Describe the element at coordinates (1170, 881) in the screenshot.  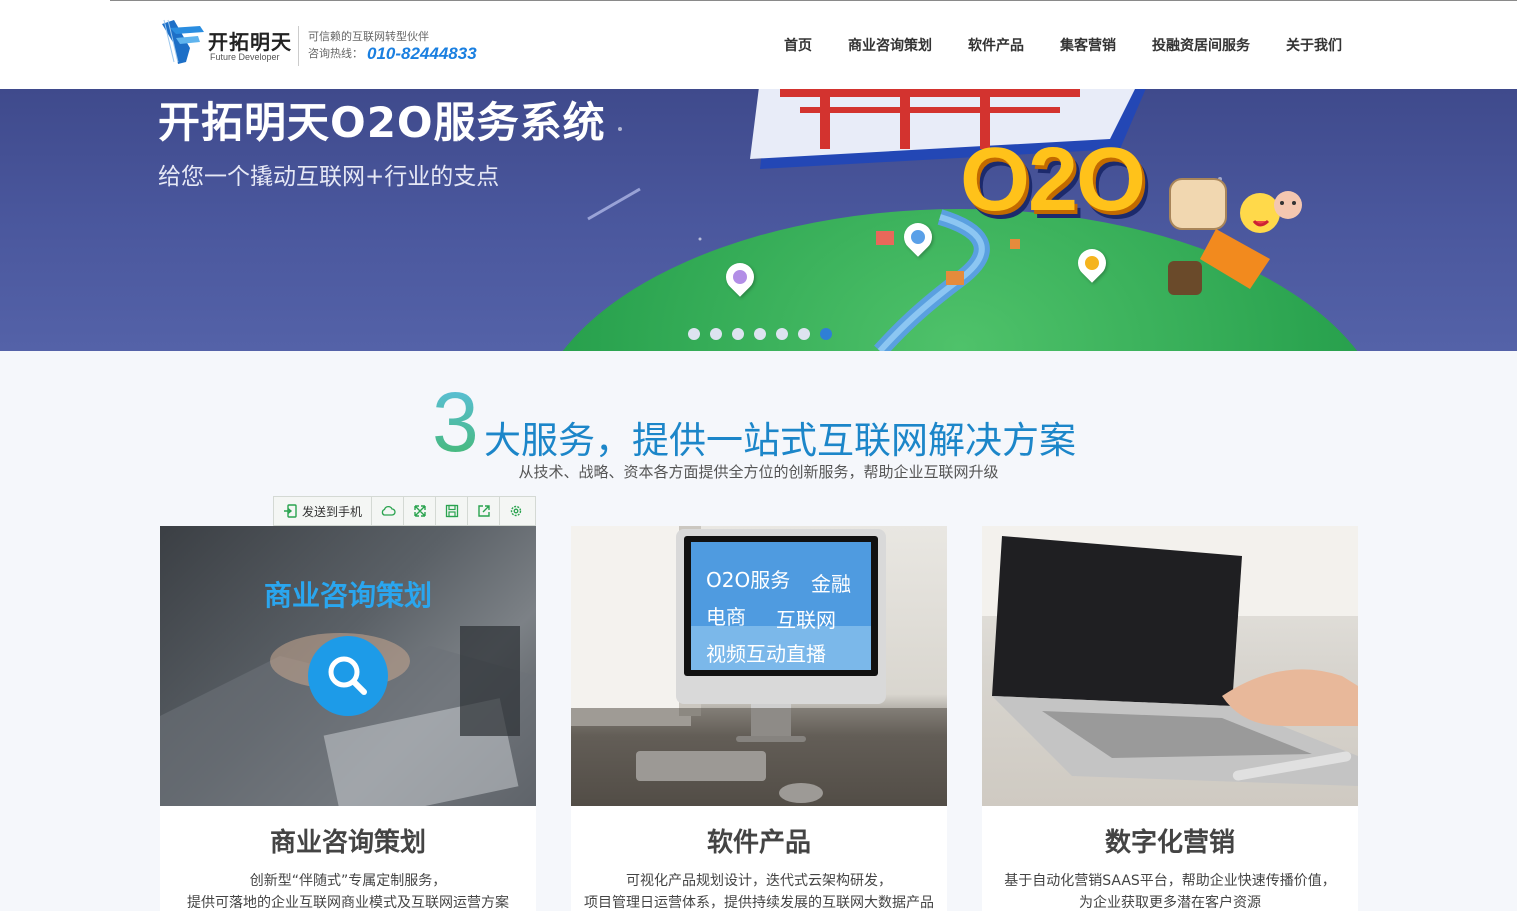
I see `card-desc-line: 基于自动化营销SAAS平台，帮助企业快速传播价值，` at that location.